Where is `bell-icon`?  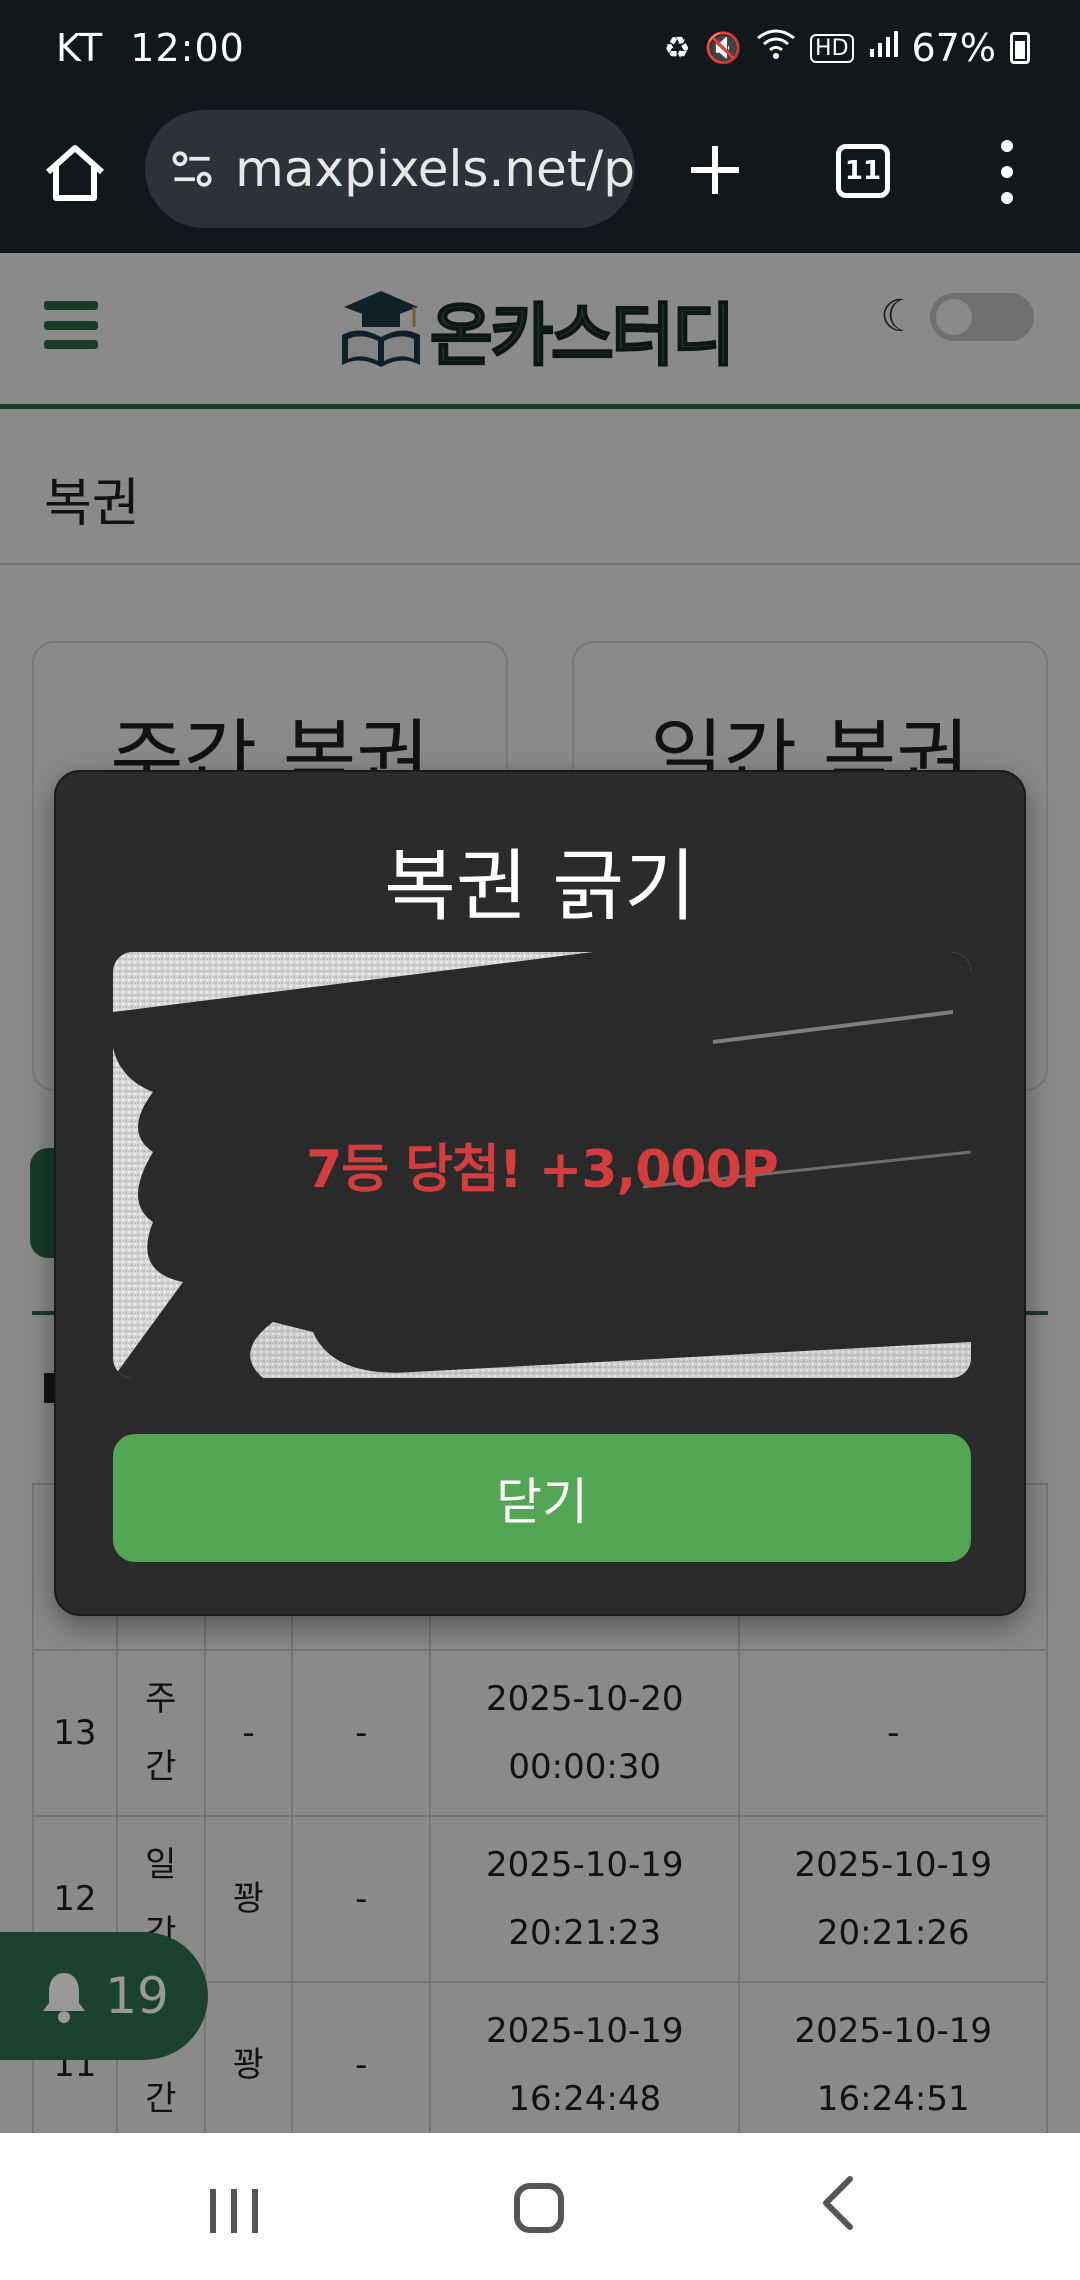
bell-icon is located at coordinates (64, 1998).